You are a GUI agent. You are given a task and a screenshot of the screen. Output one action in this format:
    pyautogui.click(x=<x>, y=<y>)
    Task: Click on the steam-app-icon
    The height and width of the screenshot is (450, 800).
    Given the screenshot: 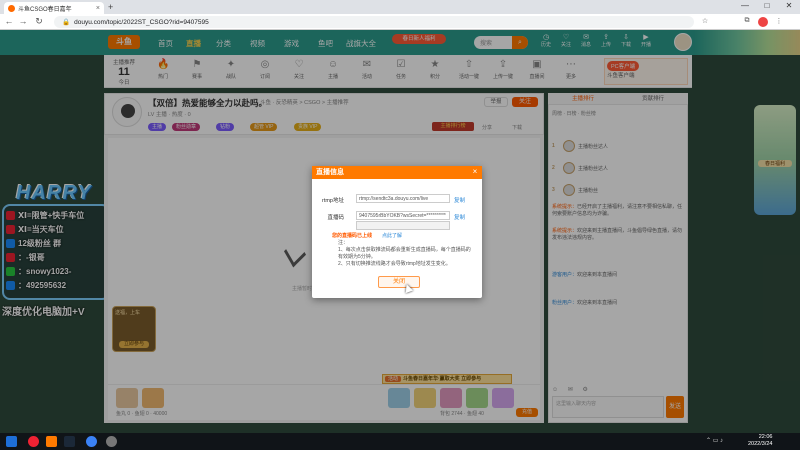 What is the action you would take?
    pyautogui.click(x=69, y=441)
    